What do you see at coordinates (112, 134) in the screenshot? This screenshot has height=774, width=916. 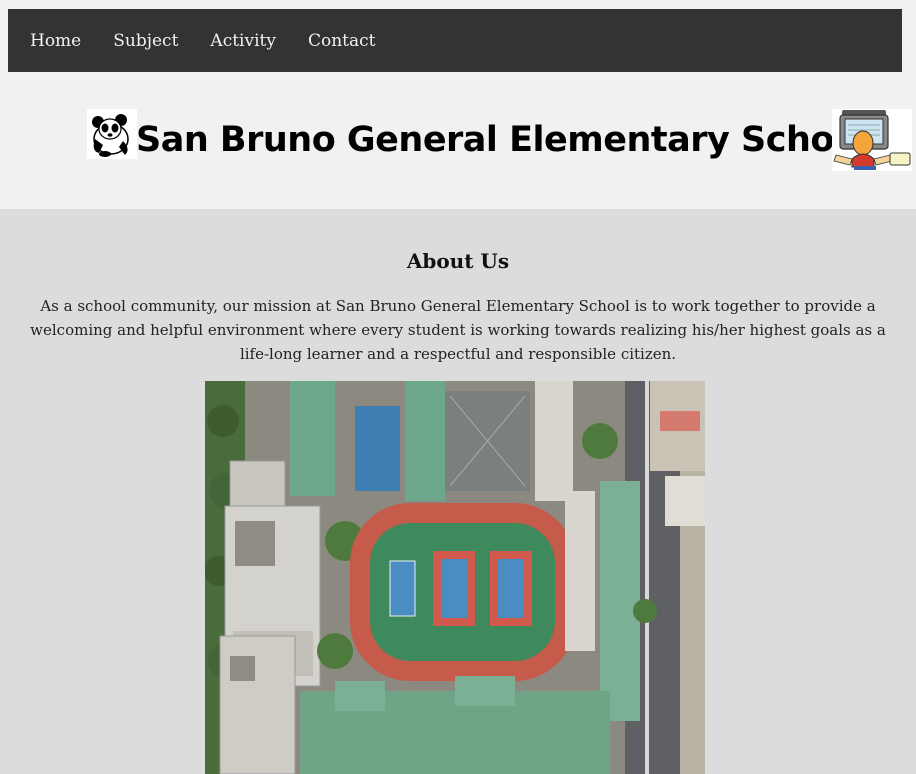 I see `panda-icon` at bounding box center [112, 134].